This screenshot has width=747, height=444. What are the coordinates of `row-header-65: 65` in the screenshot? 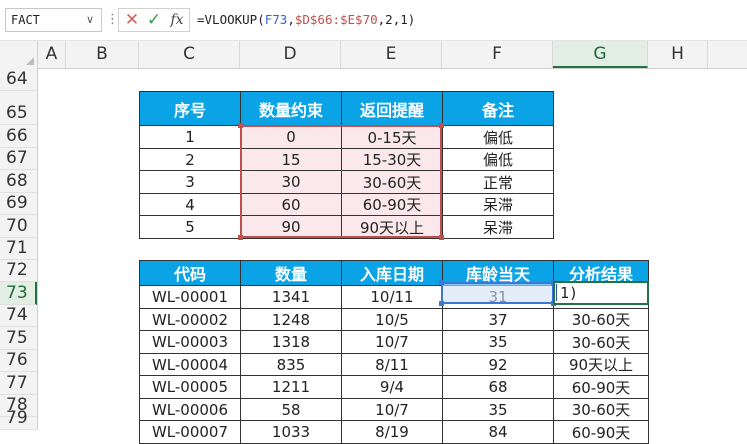 It's located at (18, 108).